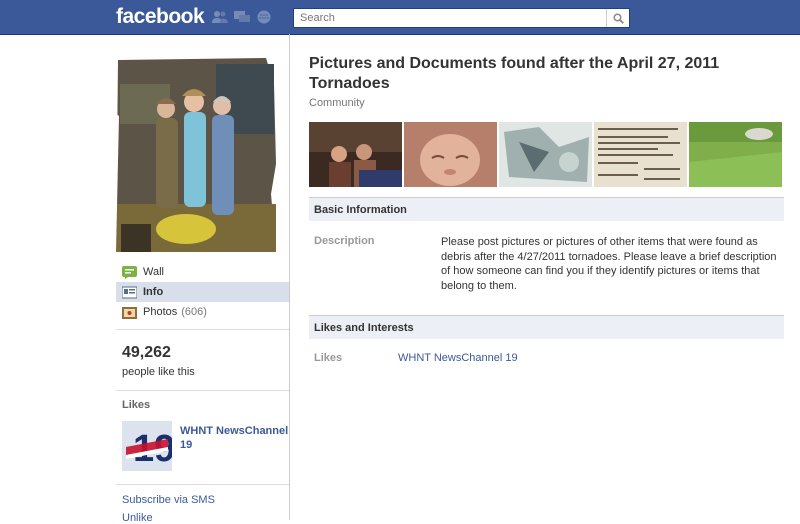 This screenshot has height=524, width=800. Describe the element at coordinates (289, 277) in the screenshot. I see `column-divider` at that location.